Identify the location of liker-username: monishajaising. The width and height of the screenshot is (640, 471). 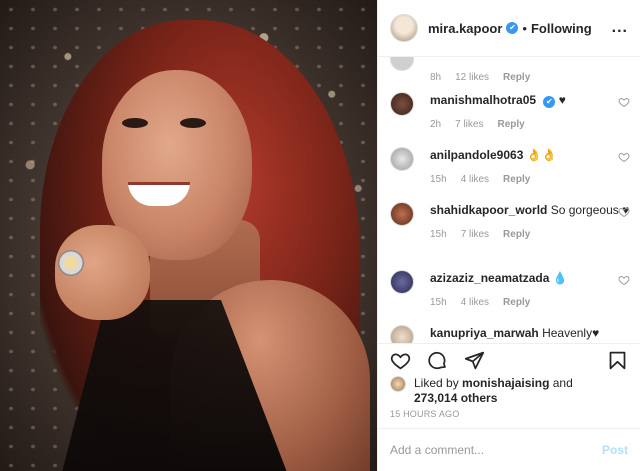
(505, 383).